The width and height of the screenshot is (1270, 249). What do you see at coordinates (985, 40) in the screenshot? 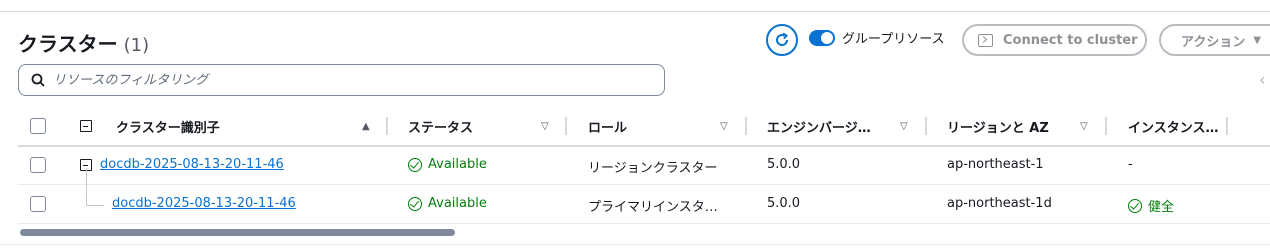
I see `terminal-icon` at bounding box center [985, 40].